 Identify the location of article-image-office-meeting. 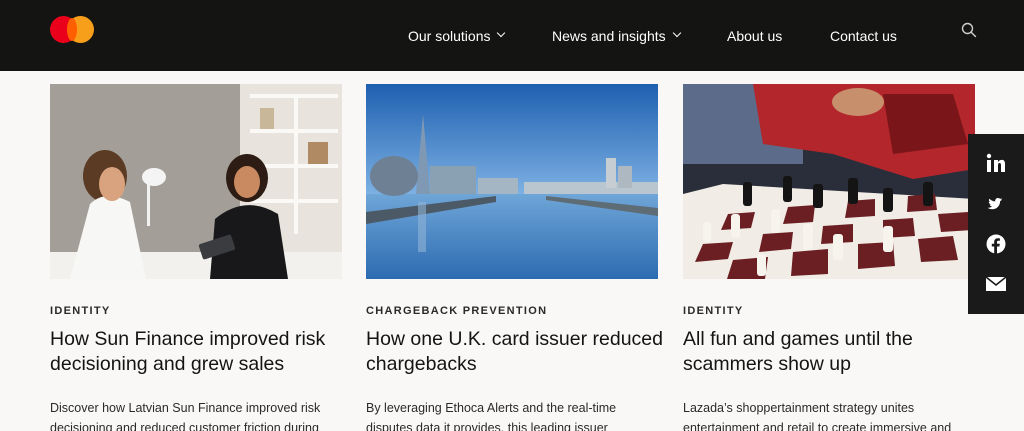
(196, 181).